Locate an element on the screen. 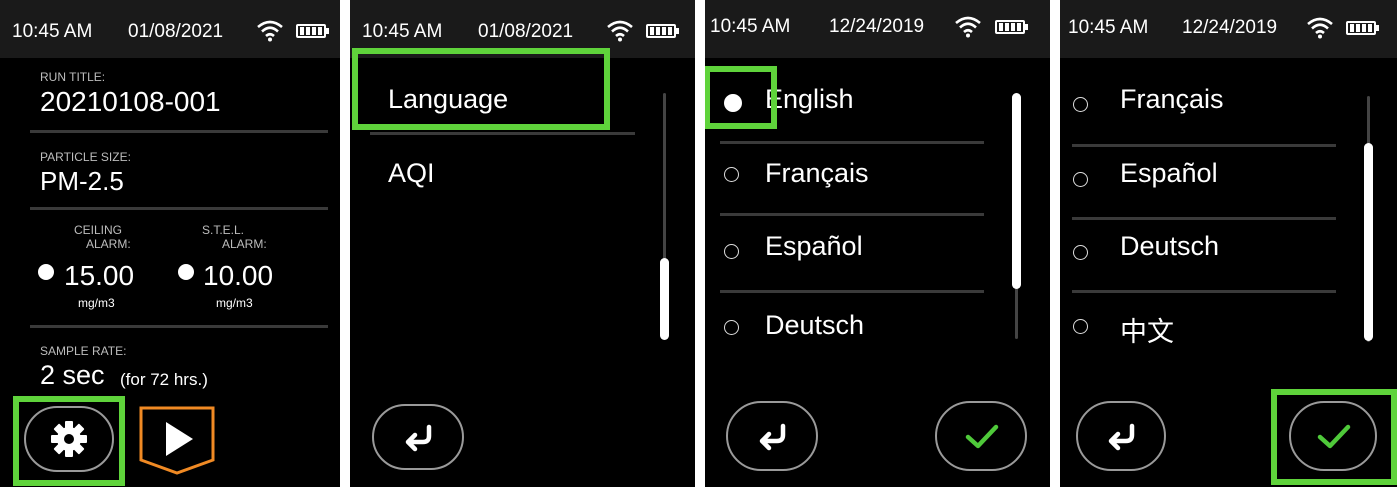  ceiling-alarm-label-line2: ALARM: is located at coordinates (108, 244).